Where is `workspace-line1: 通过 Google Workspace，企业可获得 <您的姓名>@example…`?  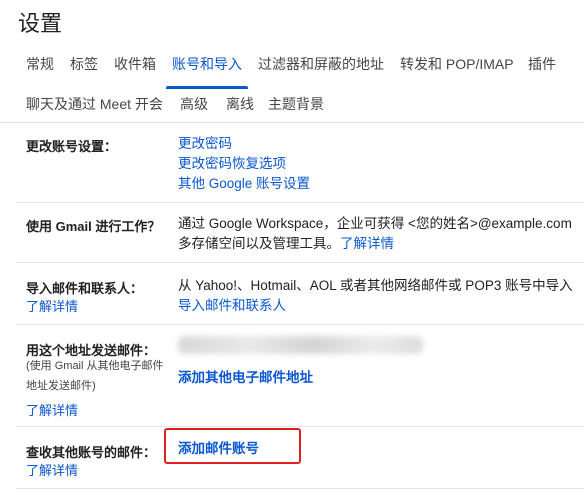
workspace-line1: 通过 Google Workspace，企业可获得 <您的姓名>@example… is located at coordinates (375, 223).